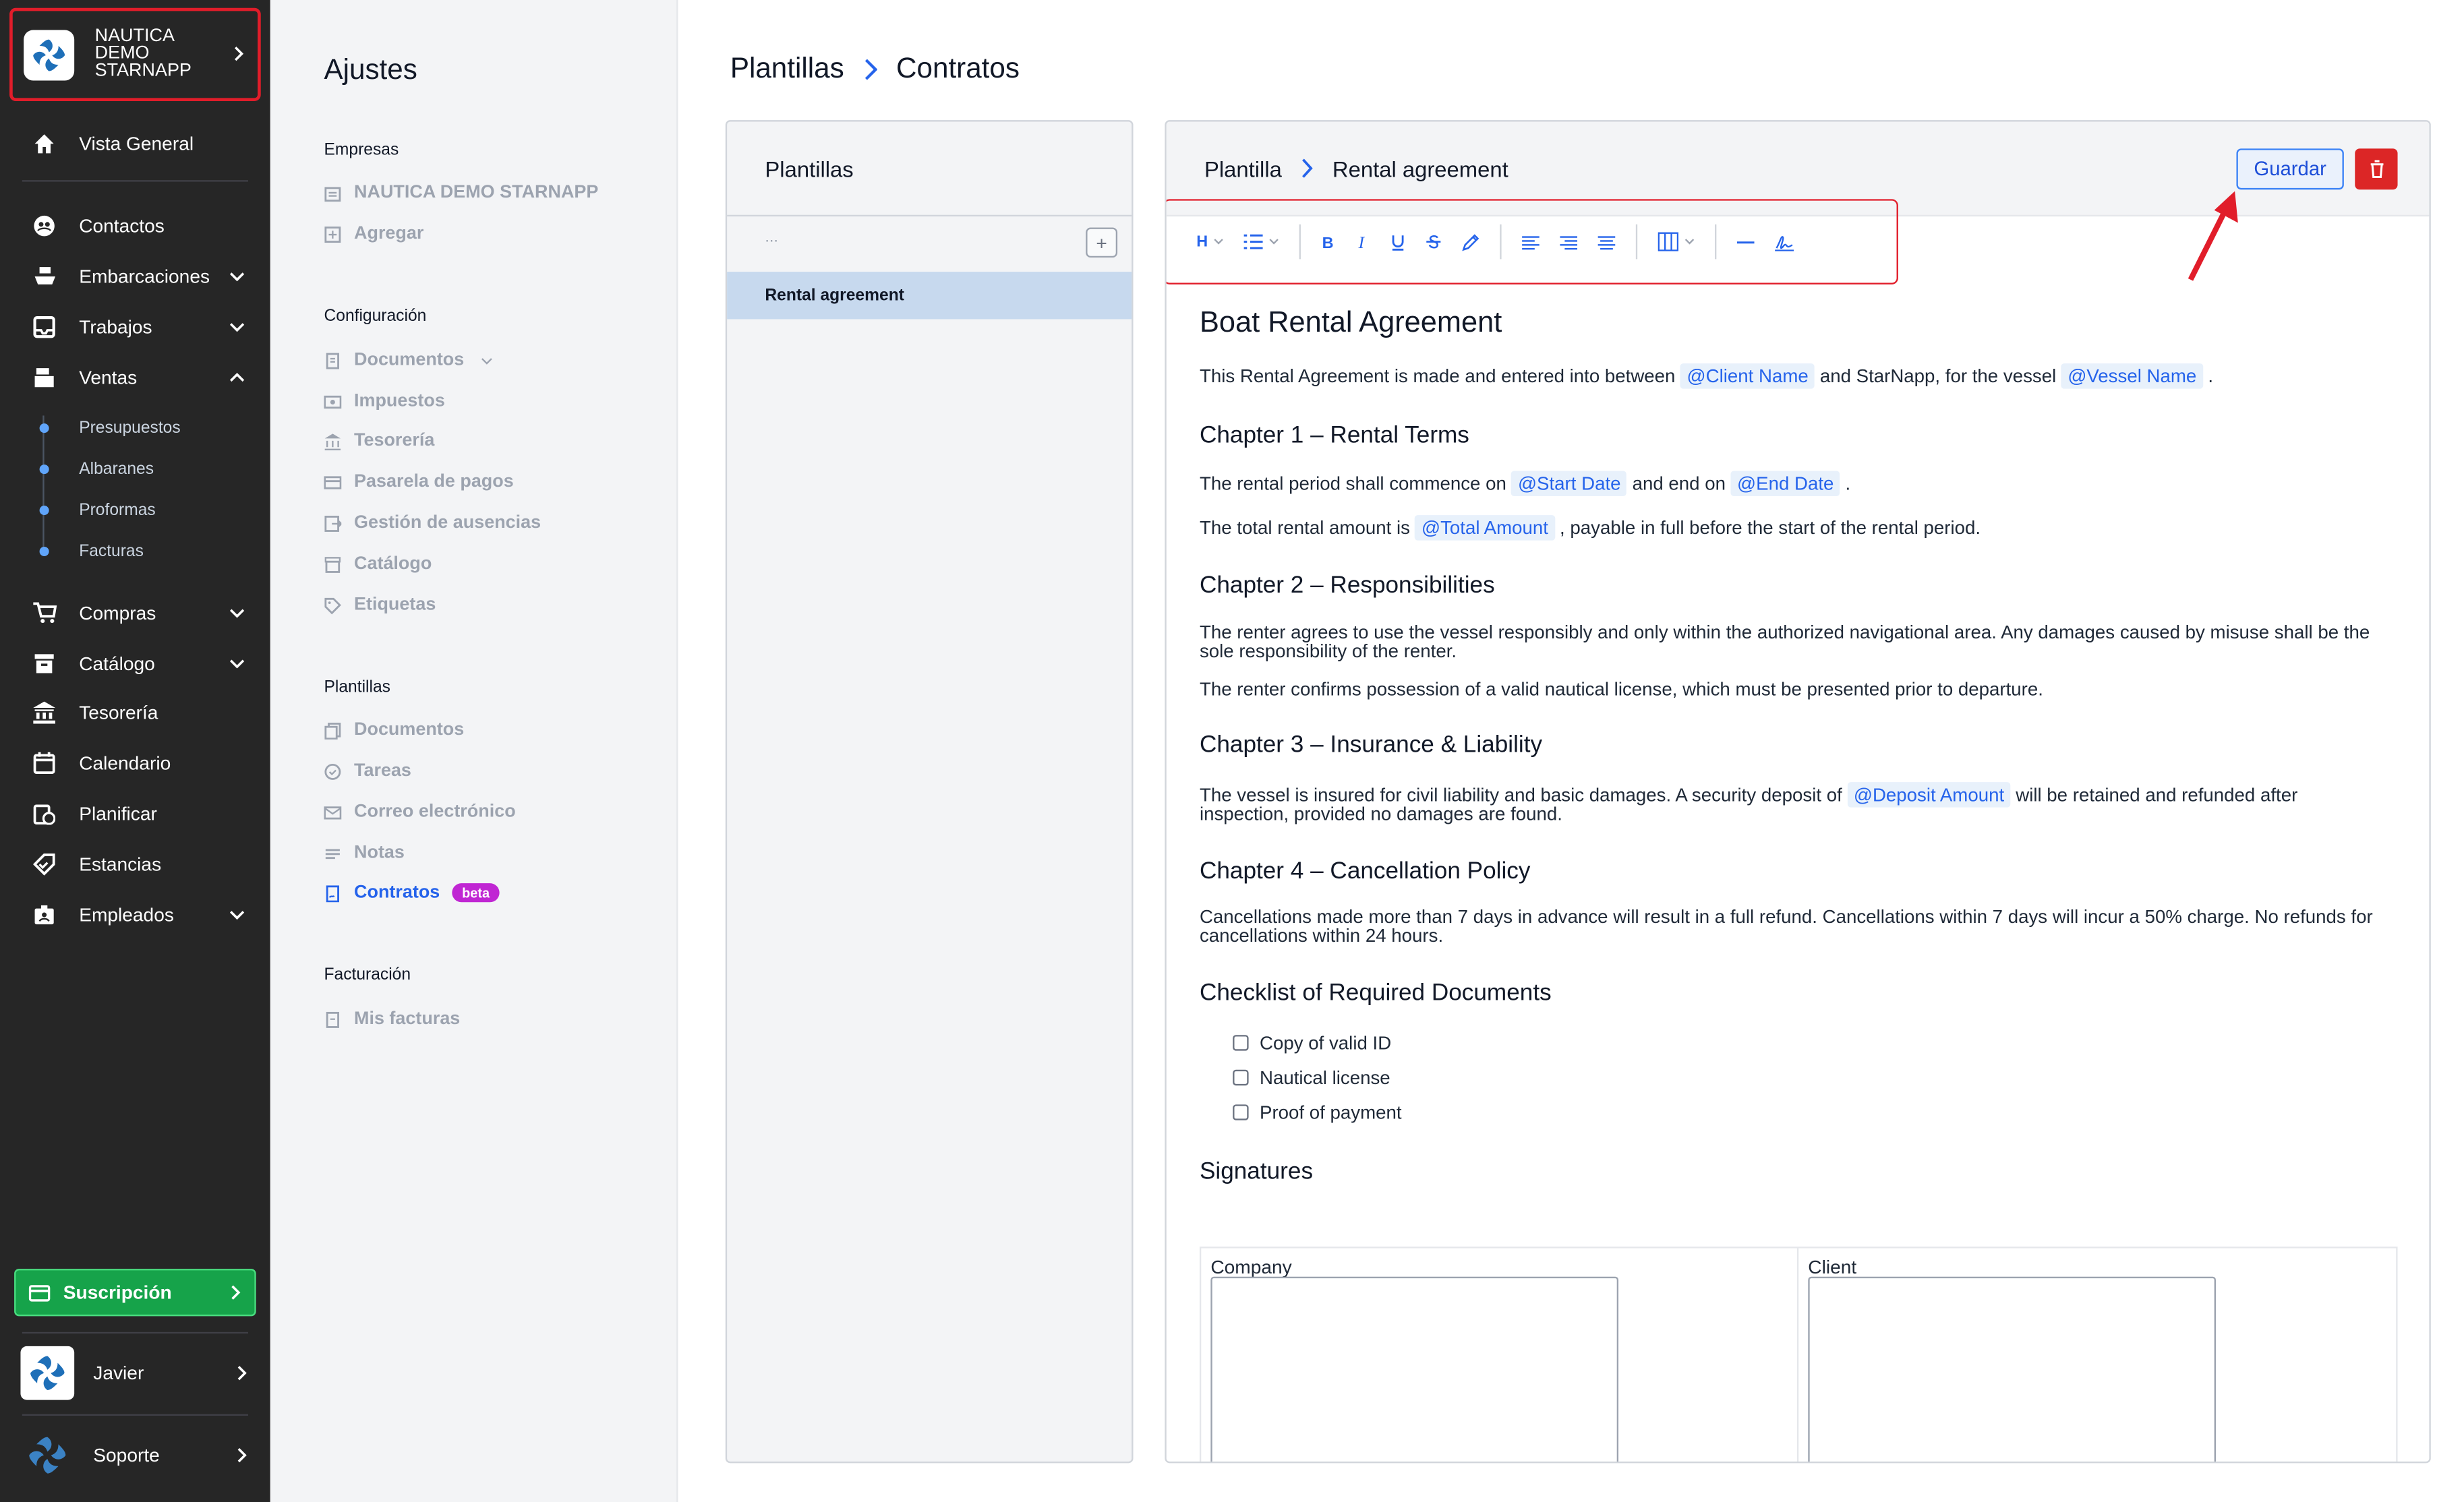 The width and height of the screenshot is (2464, 1502). Describe the element at coordinates (143, 54) in the screenshot. I see `company-name: NAUTICA DEMO STARNAPP` at that location.